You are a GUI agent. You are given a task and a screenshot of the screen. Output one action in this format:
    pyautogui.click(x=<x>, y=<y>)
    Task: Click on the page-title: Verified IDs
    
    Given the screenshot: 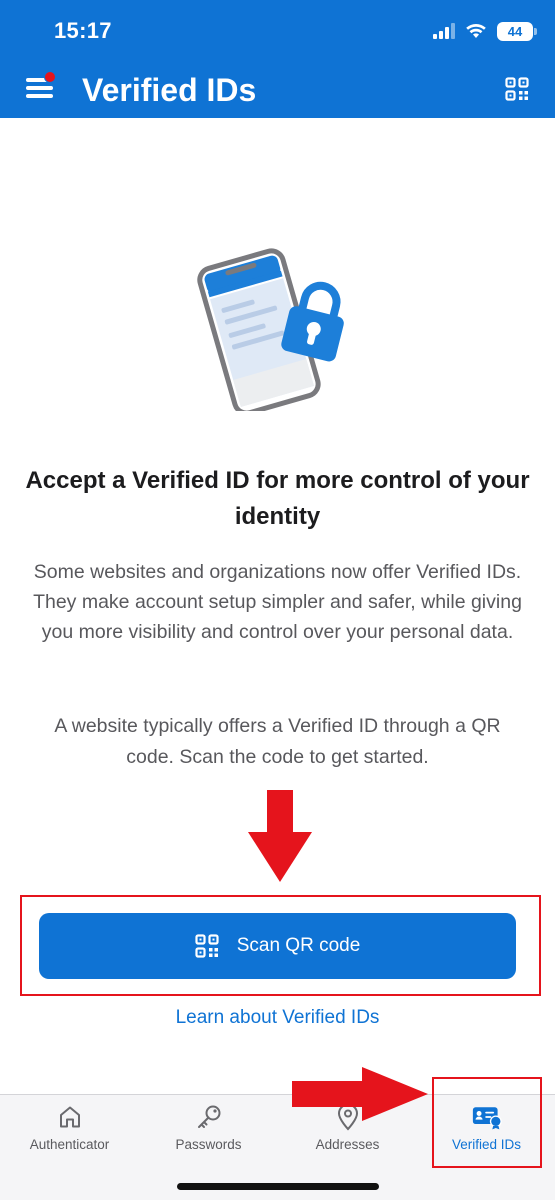 What is the action you would take?
    pyautogui.click(x=169, y=90)
    